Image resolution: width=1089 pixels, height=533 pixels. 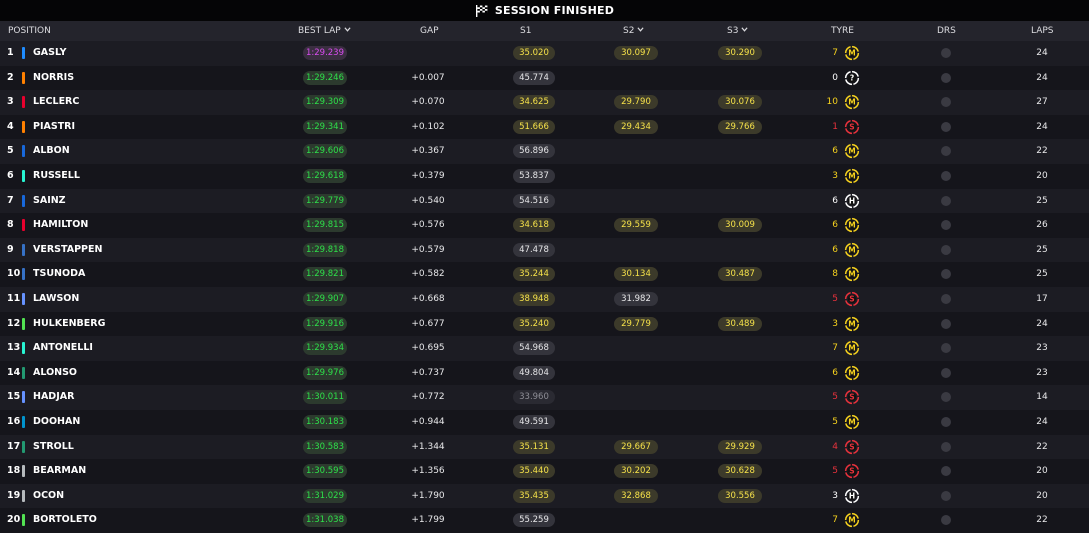 I want to click on best-lap-time: 1:30.583, so click(x=325, y=446).